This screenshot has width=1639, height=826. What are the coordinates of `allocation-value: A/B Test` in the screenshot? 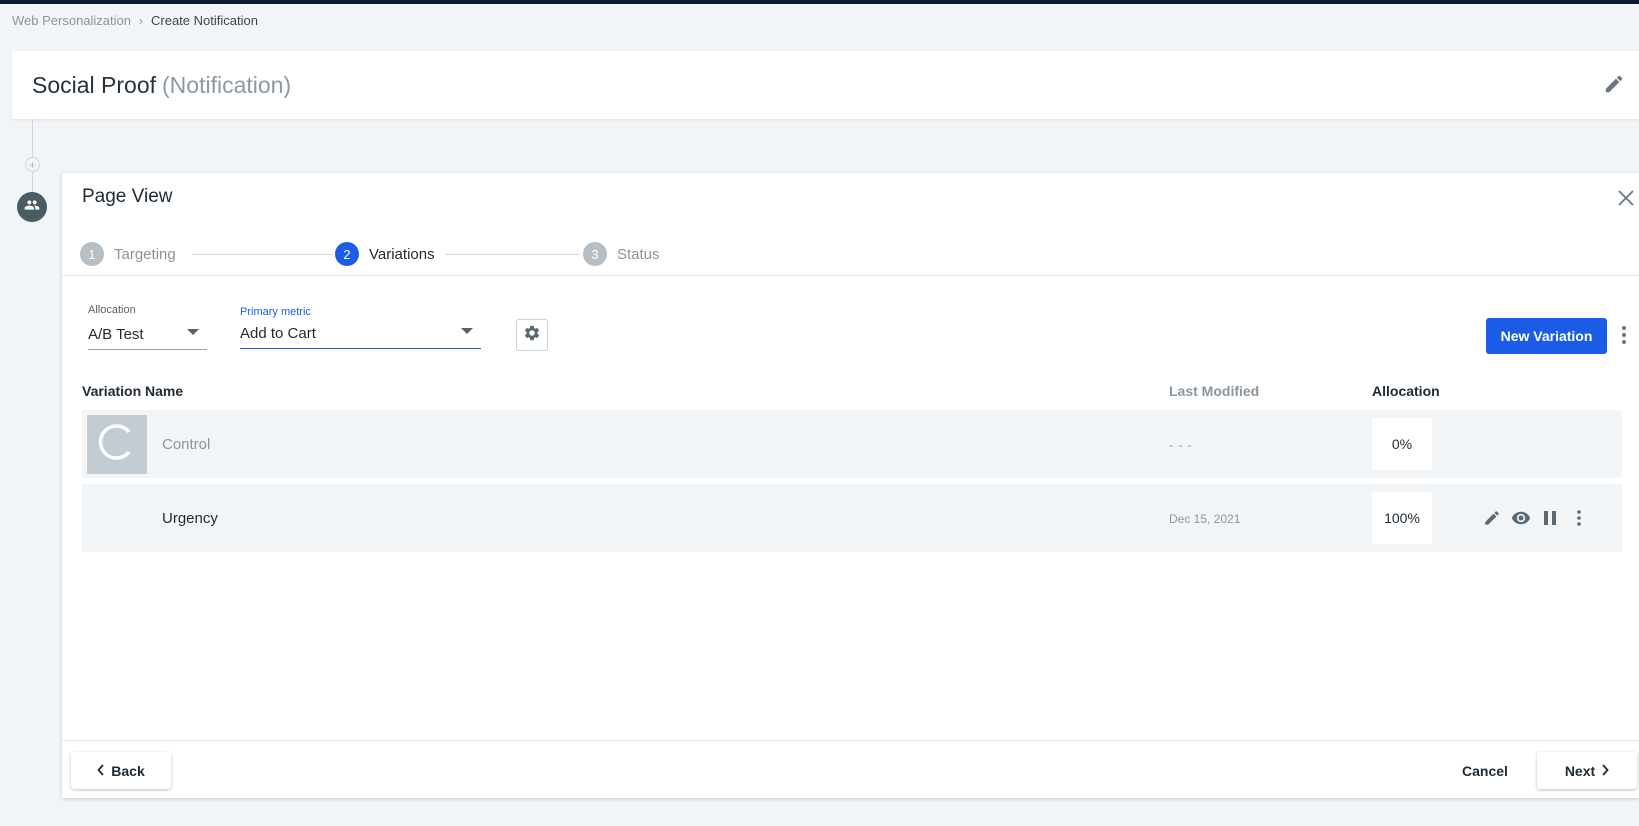 It's located at (116, 334).